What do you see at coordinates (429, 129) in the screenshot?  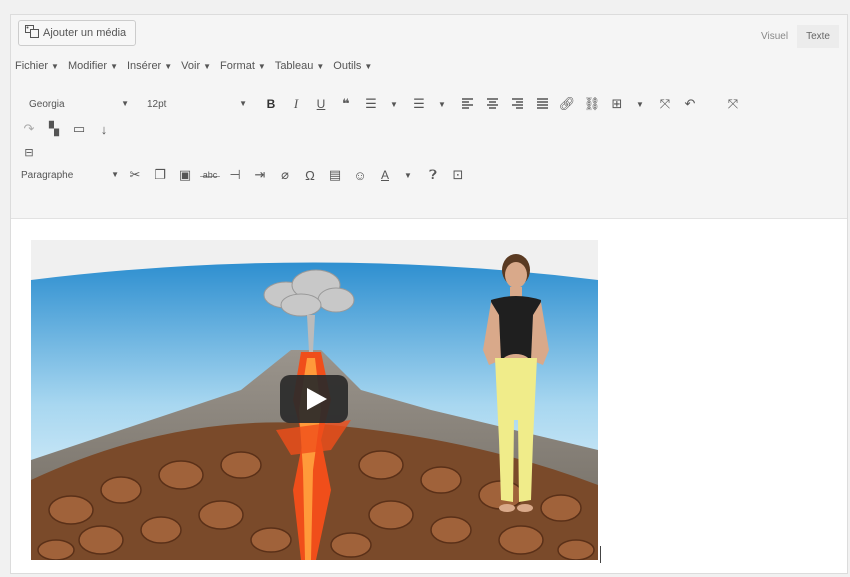 I see `toolbar-row-2: ↷ ▚ ▭ ↓` at bounding box center [429, 129].